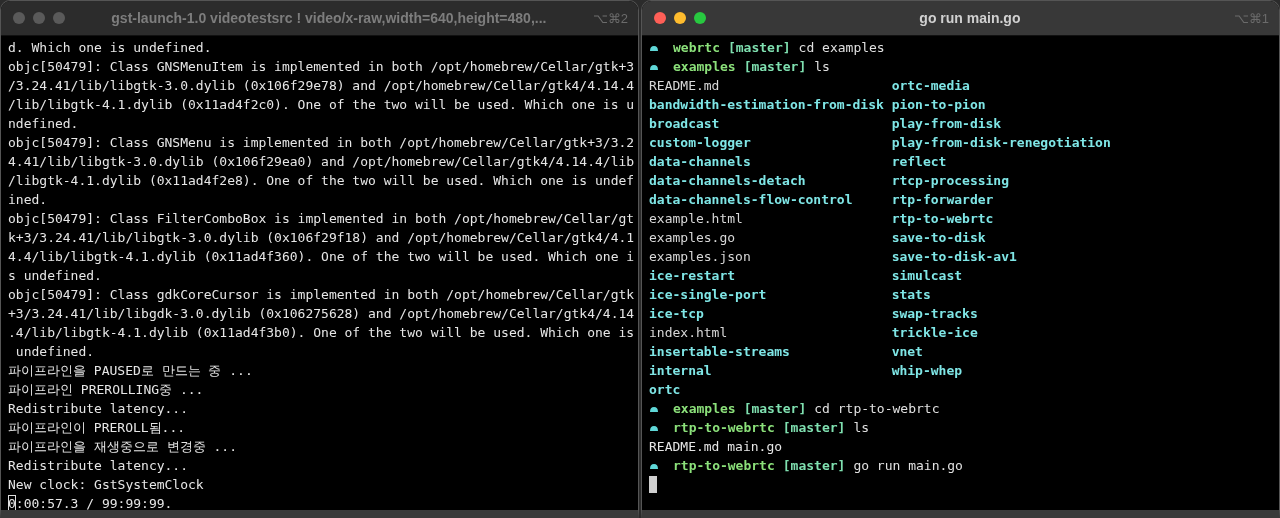  What do you see at coordinates (700, 257) in the screenshot?
I see `file-entry: examples.json` at bounding box center [700, 257].